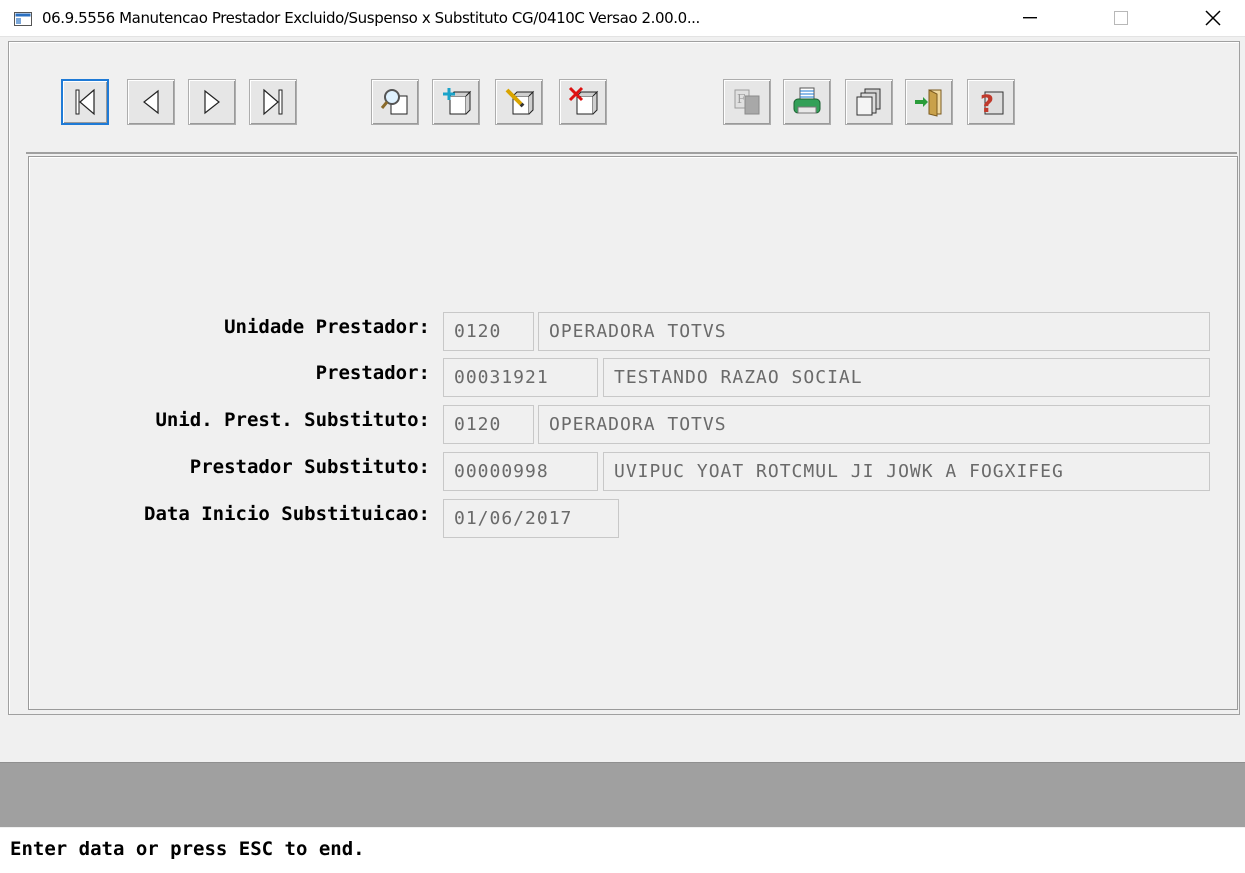  I want to click on exit-door-icon, so click(928, 103).